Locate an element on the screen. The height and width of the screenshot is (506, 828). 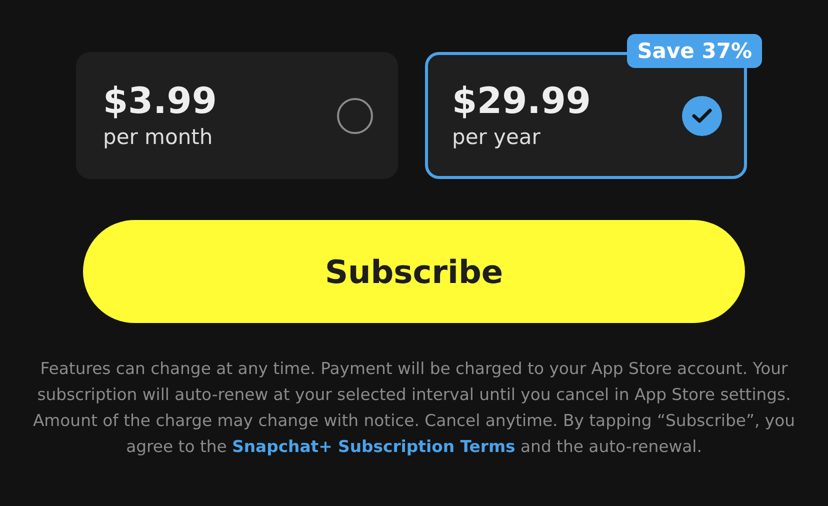
plan-period: per month is located at coordinates (158, 137).